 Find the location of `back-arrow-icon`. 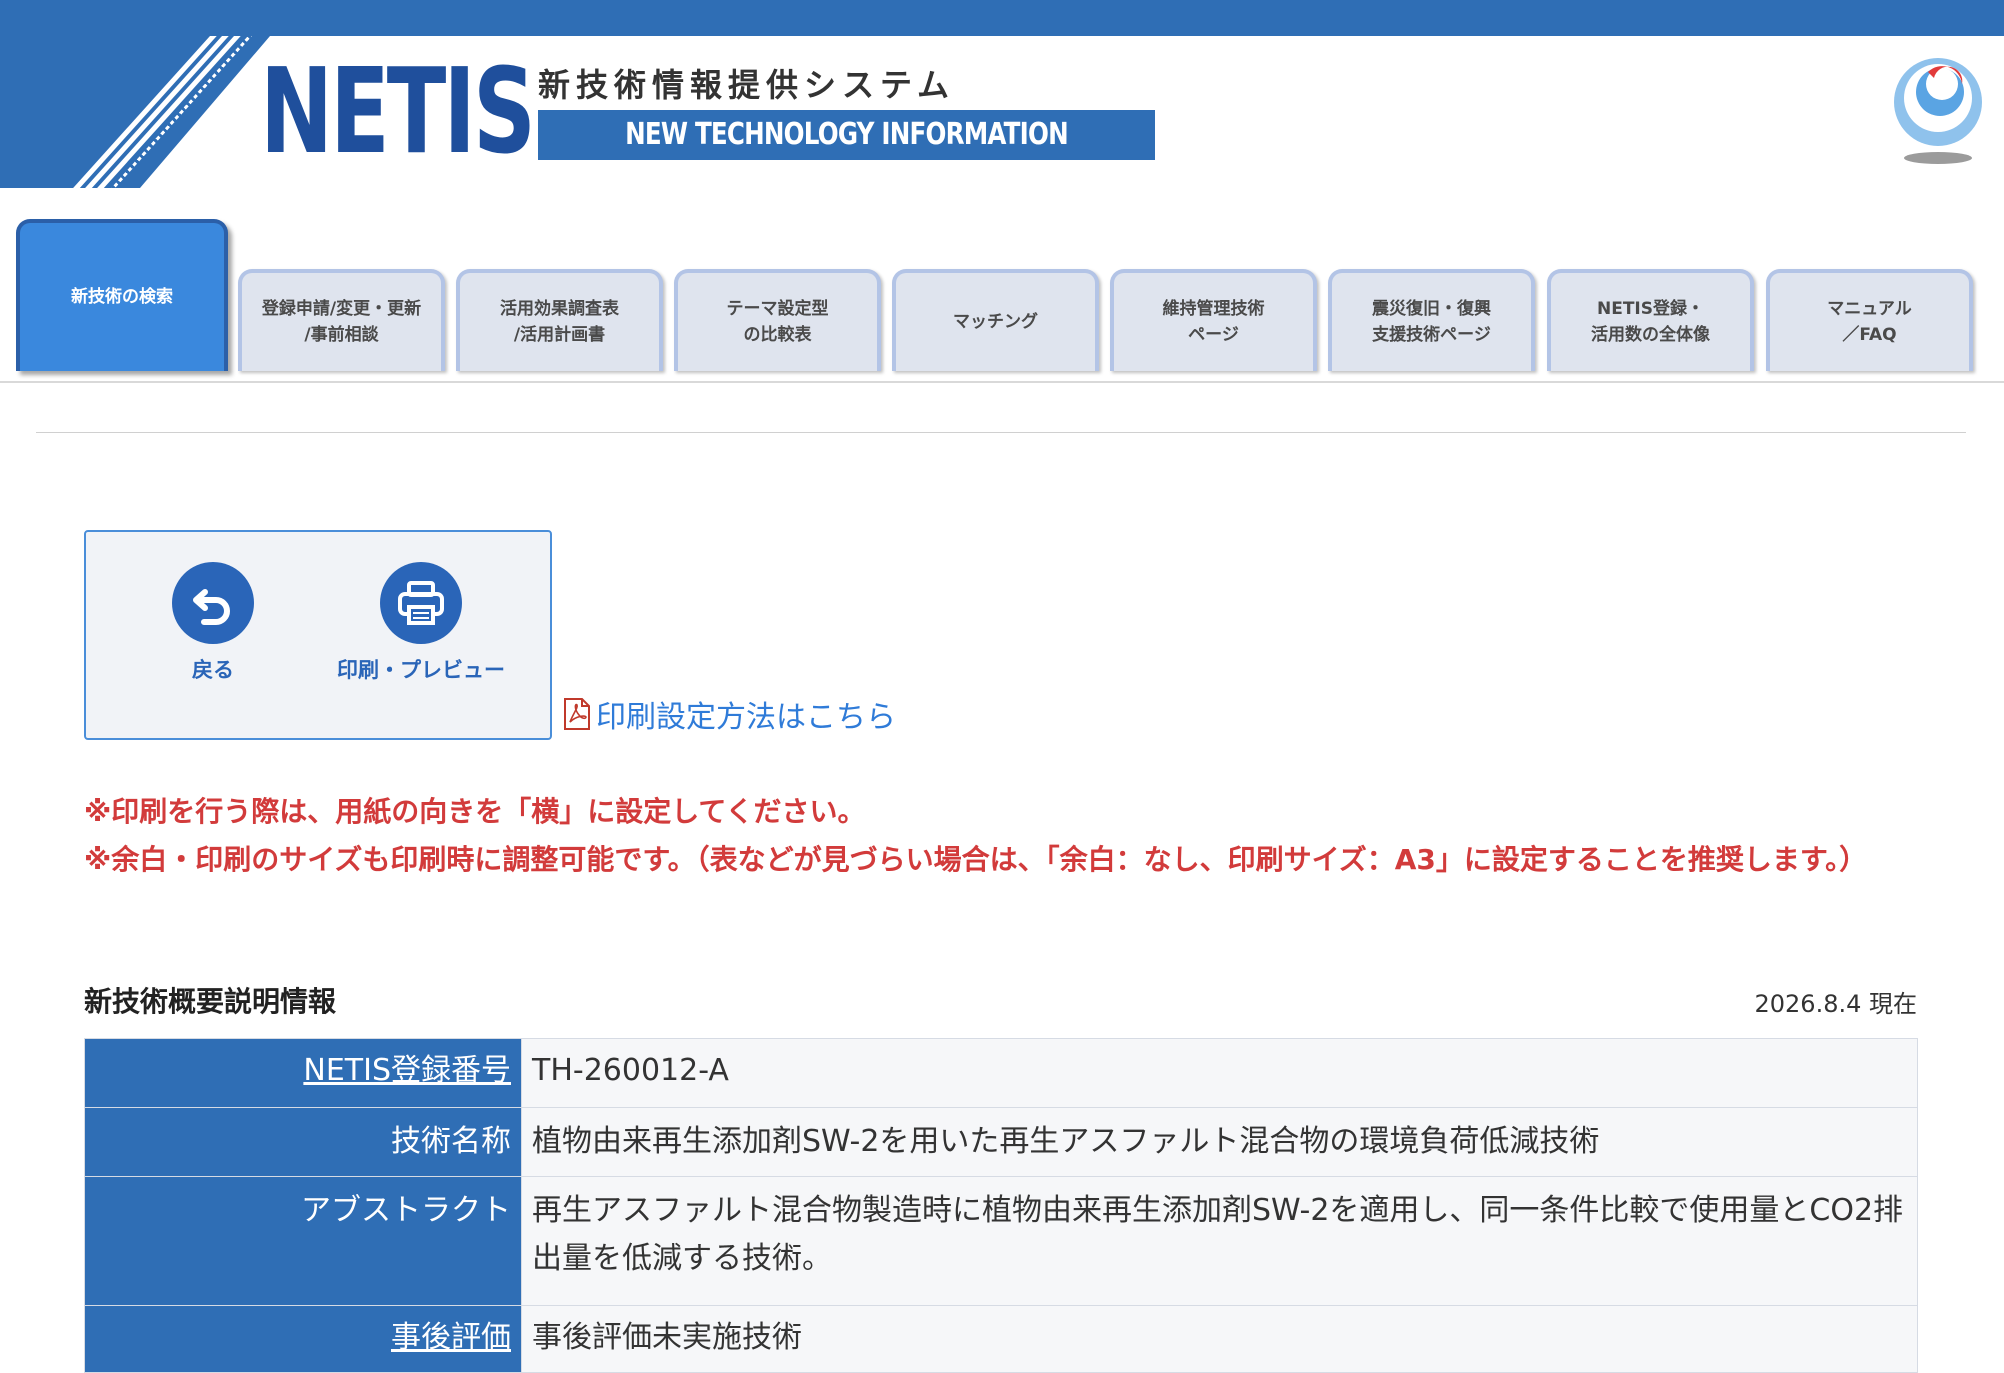

back-arrow-icon is located at coordinates (213, 603).